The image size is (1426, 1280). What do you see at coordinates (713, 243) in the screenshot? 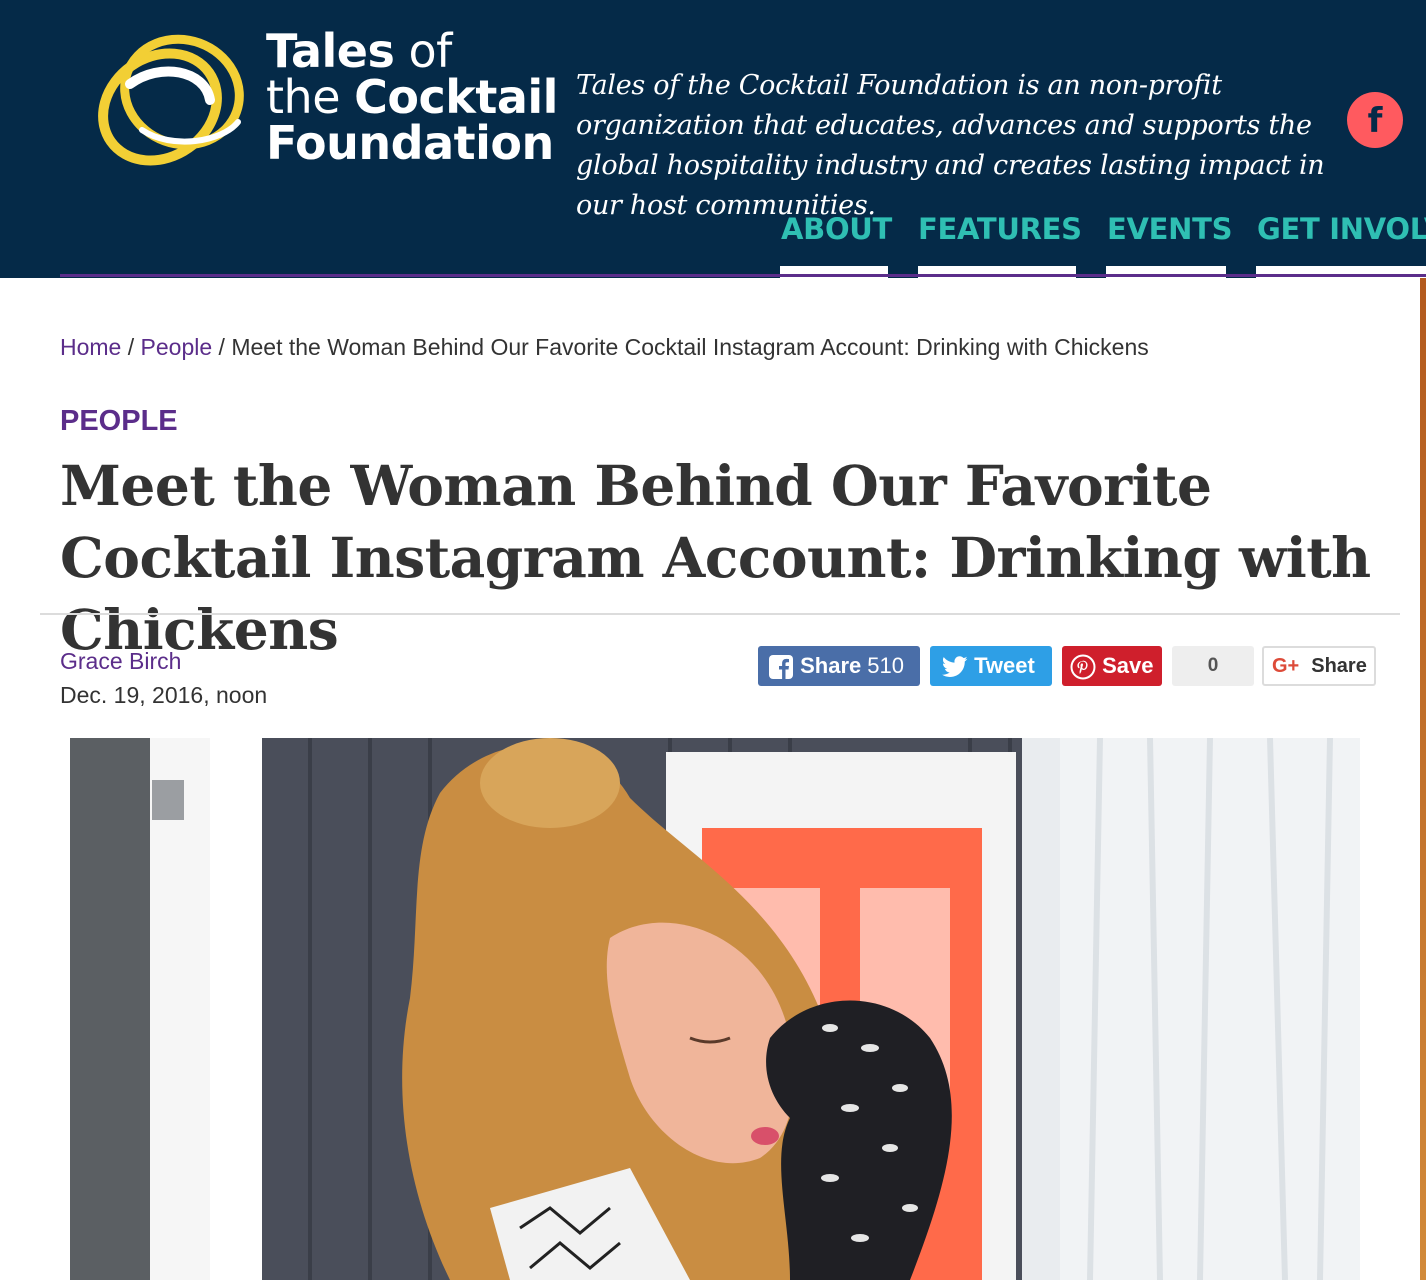
I see `main-nav: ABOUT FEATURES EVENTS GET INVOLV` at bounding box center [713, 243].